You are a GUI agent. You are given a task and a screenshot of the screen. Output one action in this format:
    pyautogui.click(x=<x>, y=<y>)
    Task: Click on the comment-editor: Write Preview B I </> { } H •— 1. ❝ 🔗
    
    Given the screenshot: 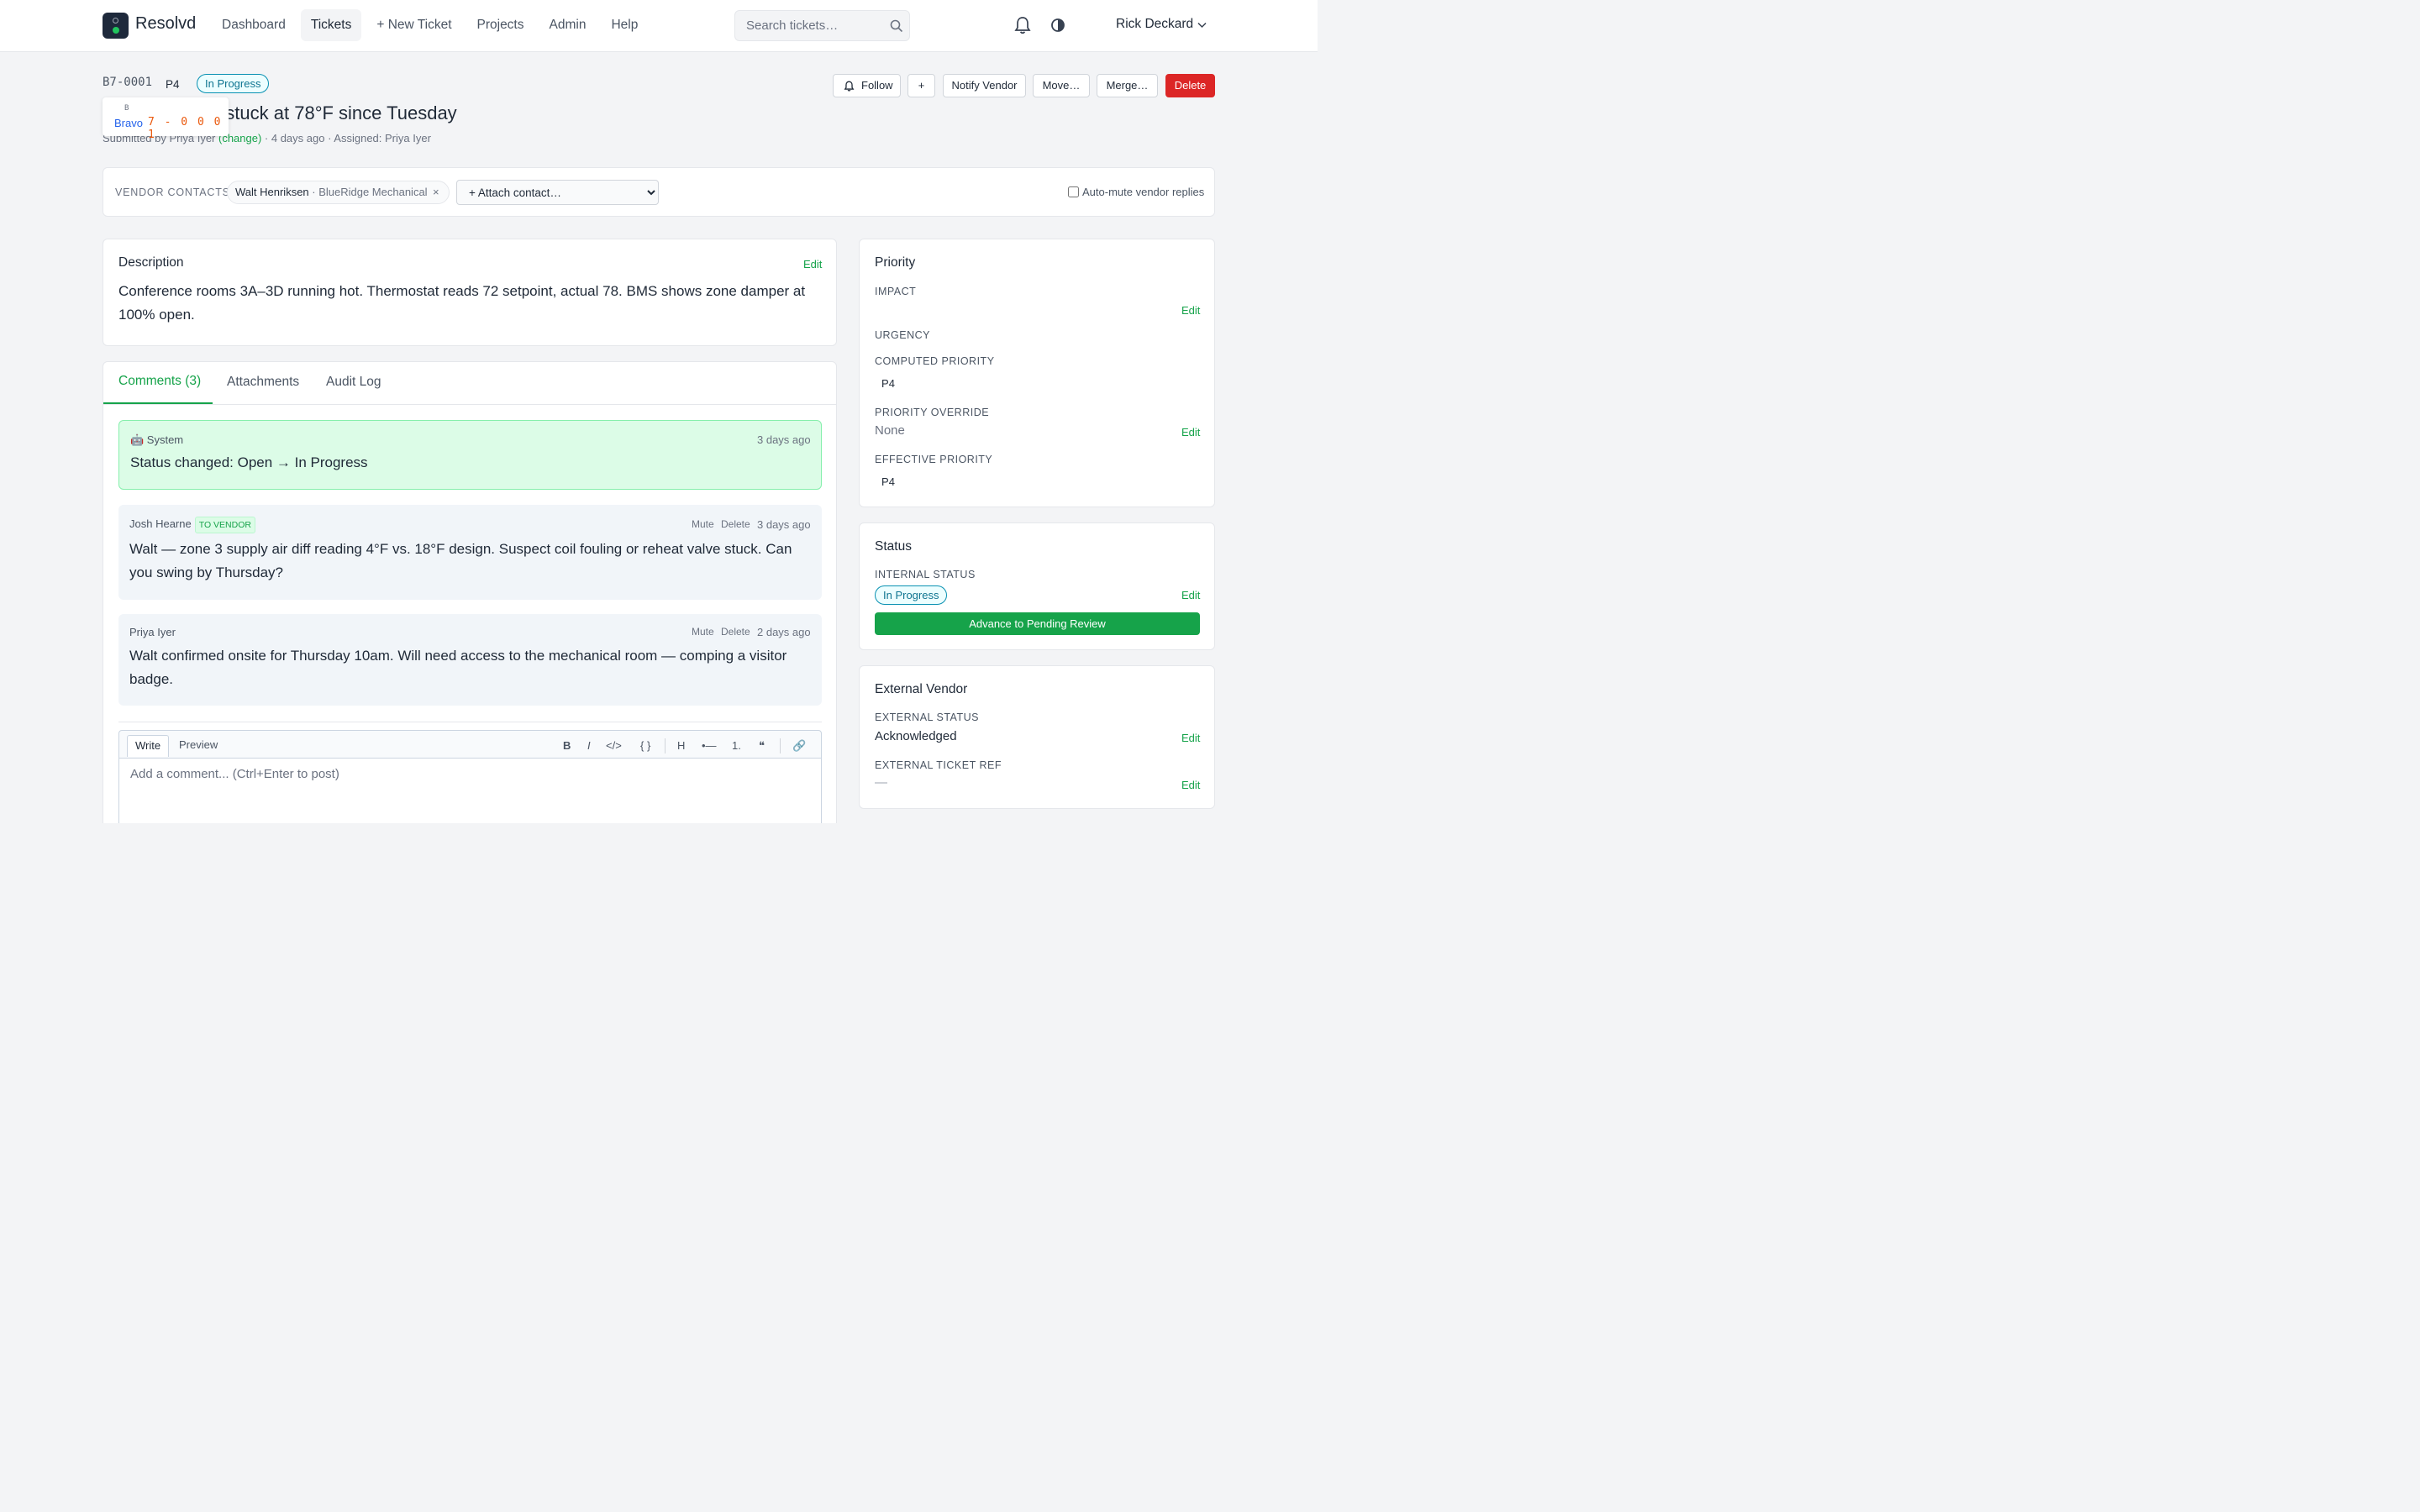 What is the action you would take?
    pyautogui.click(x=470, y=776)
    